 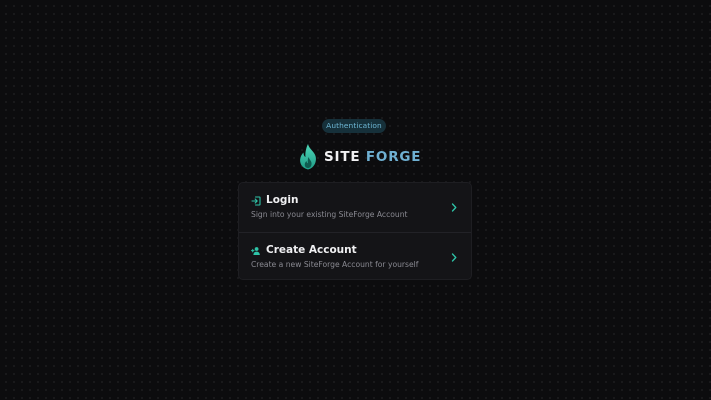 I want to click on login-title: Login, so click(x=282, y=200).